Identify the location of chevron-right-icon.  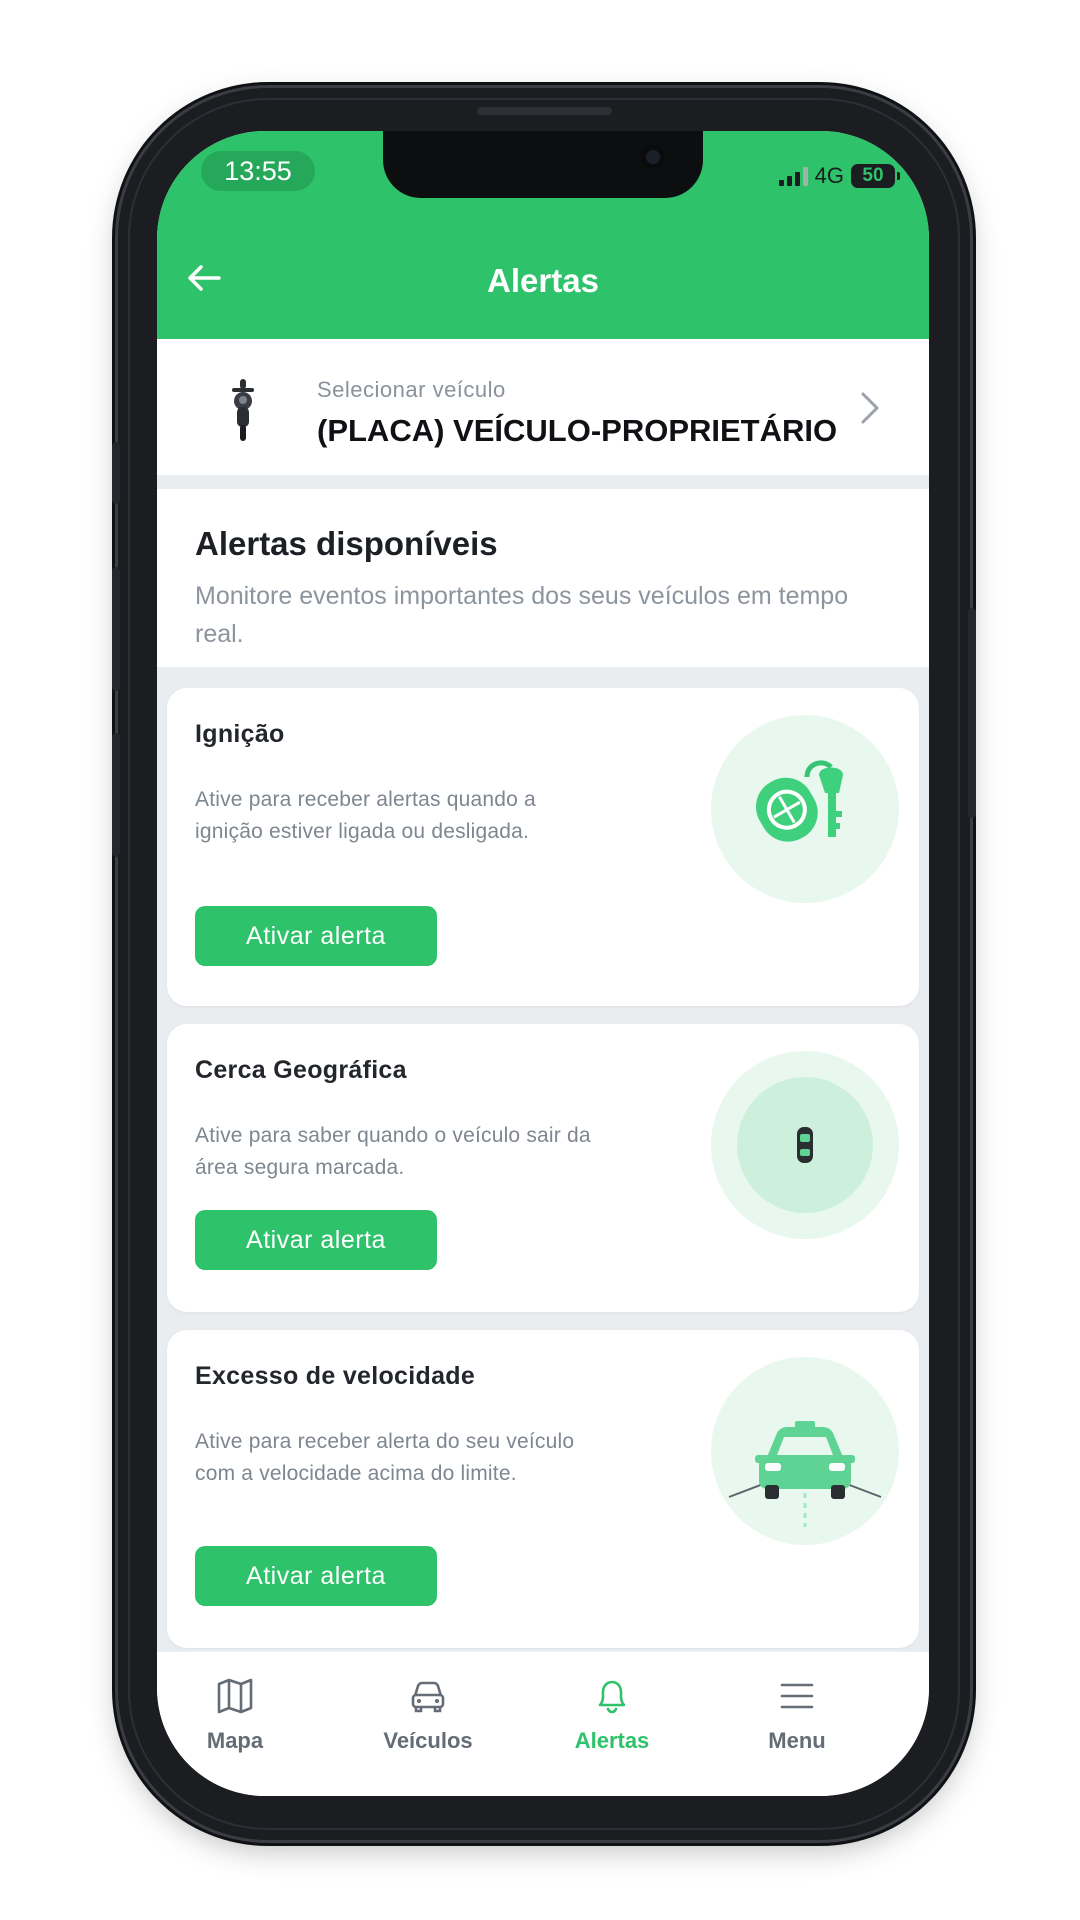
(870, 408).